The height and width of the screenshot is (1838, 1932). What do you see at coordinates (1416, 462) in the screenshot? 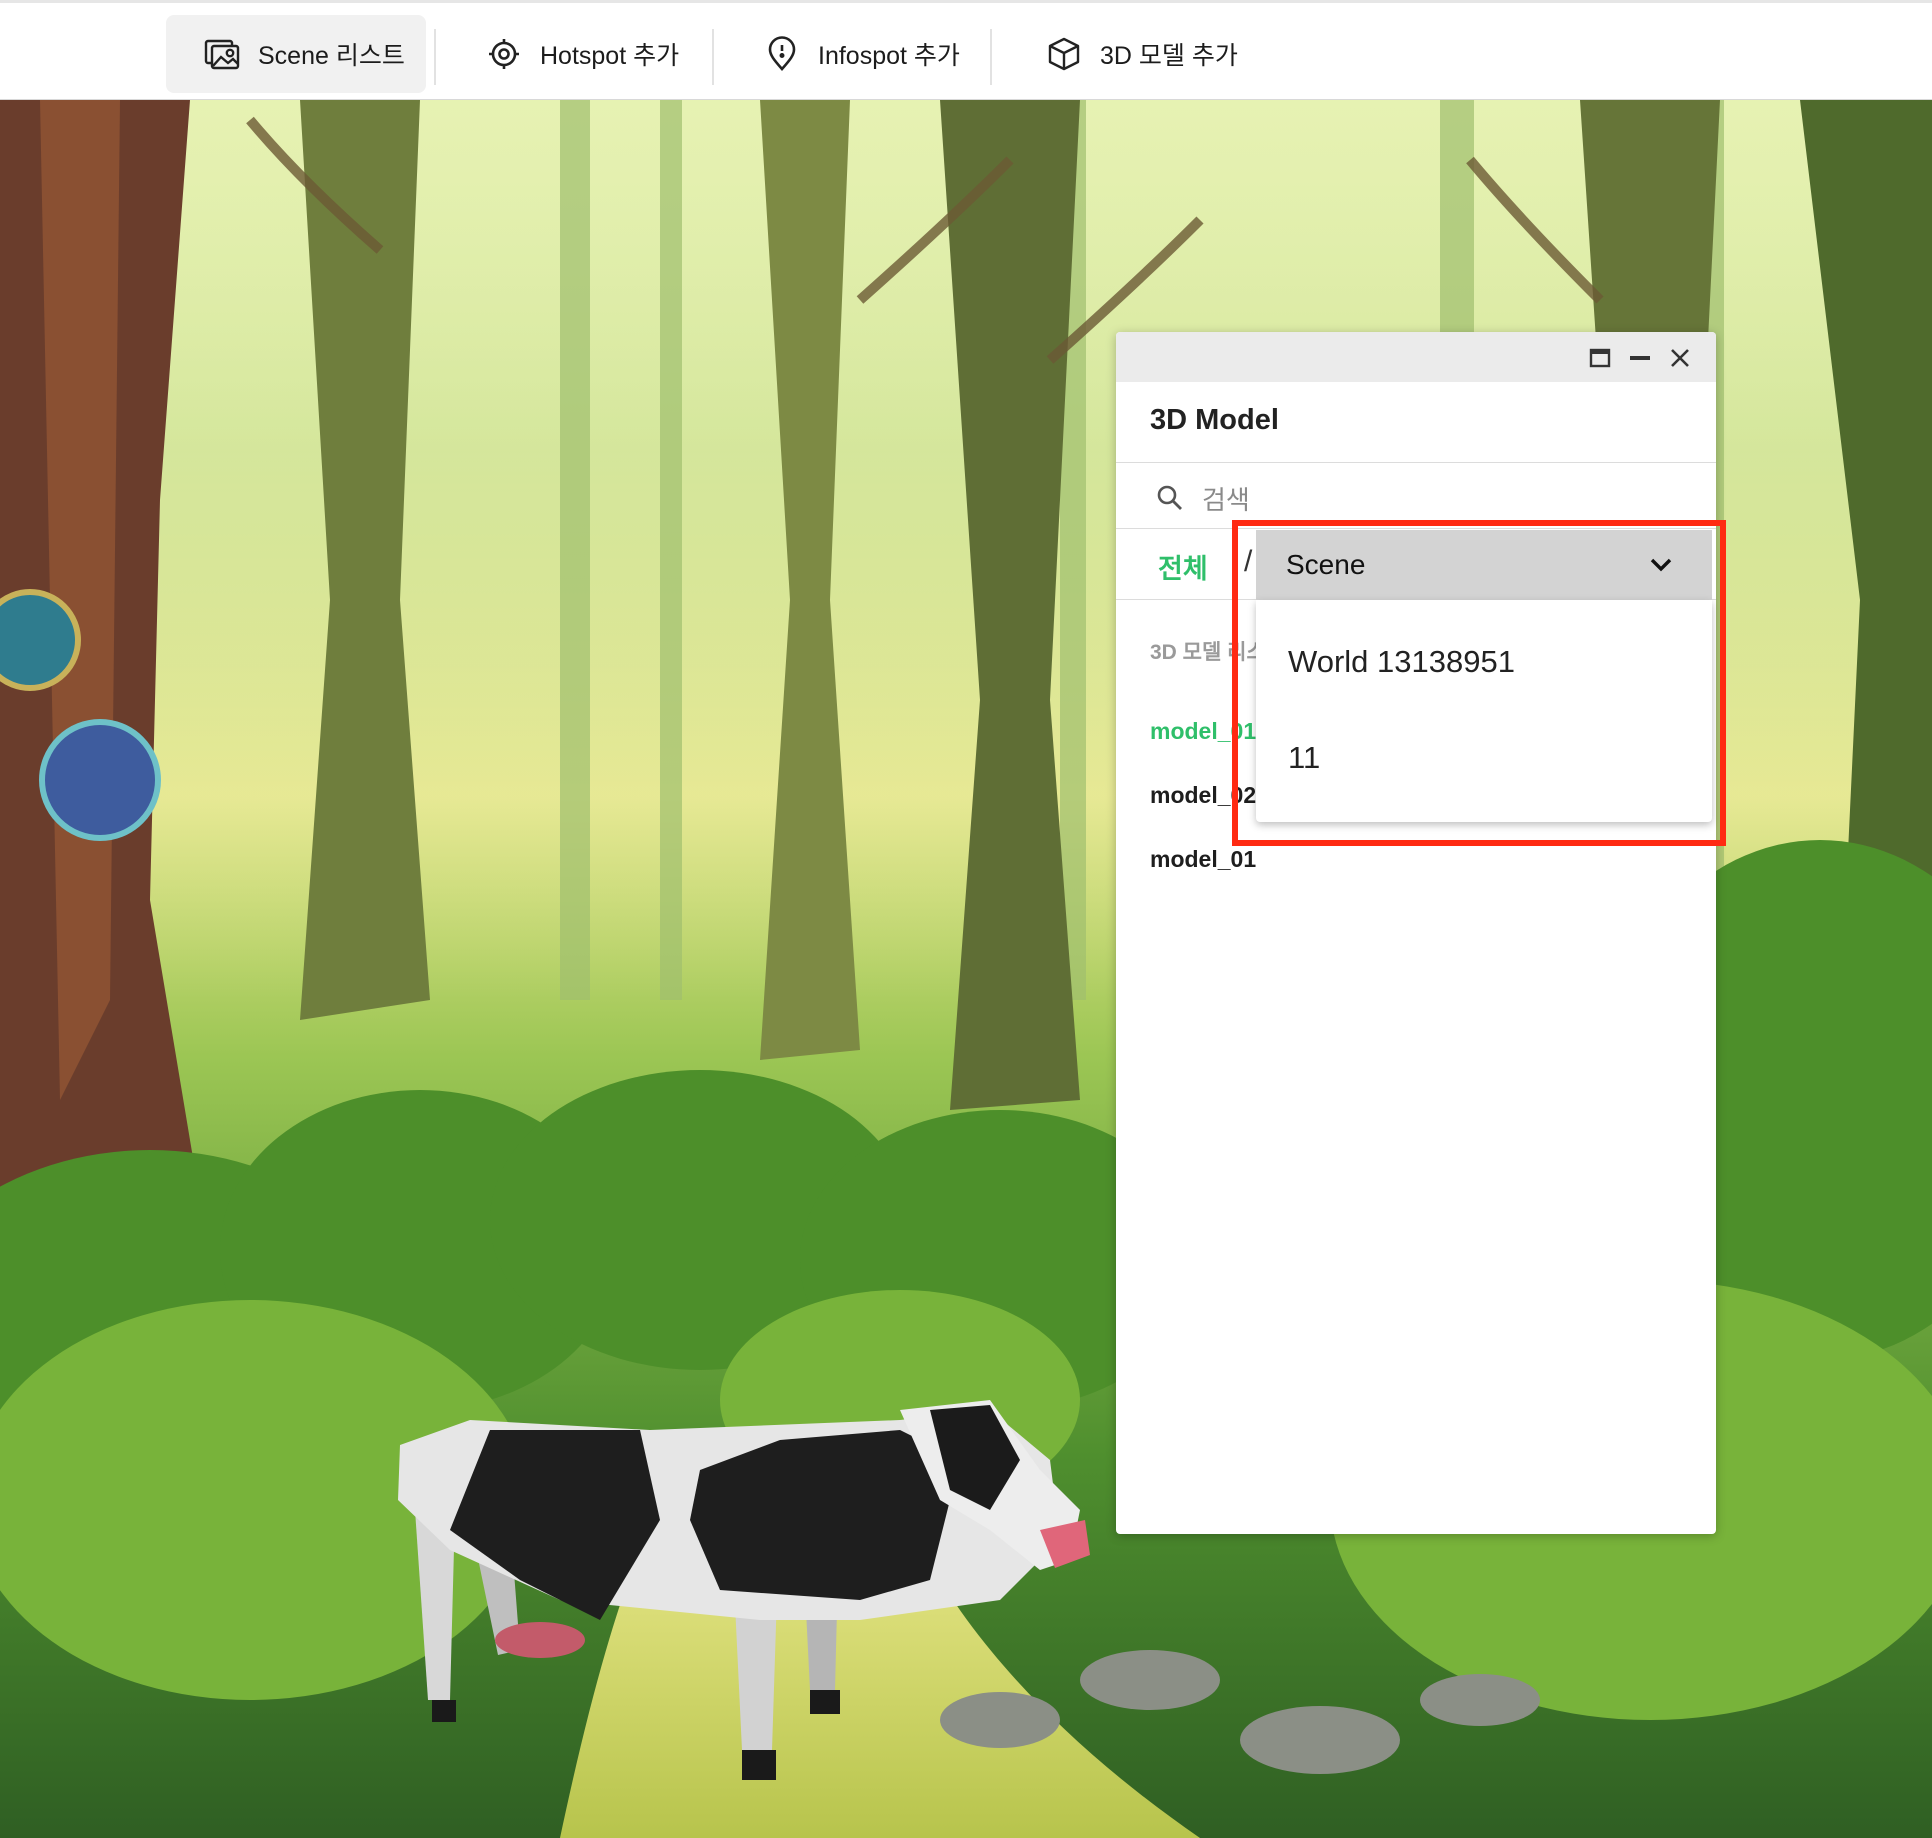
I see `panel-divider` at bounding box center [1416, 462].